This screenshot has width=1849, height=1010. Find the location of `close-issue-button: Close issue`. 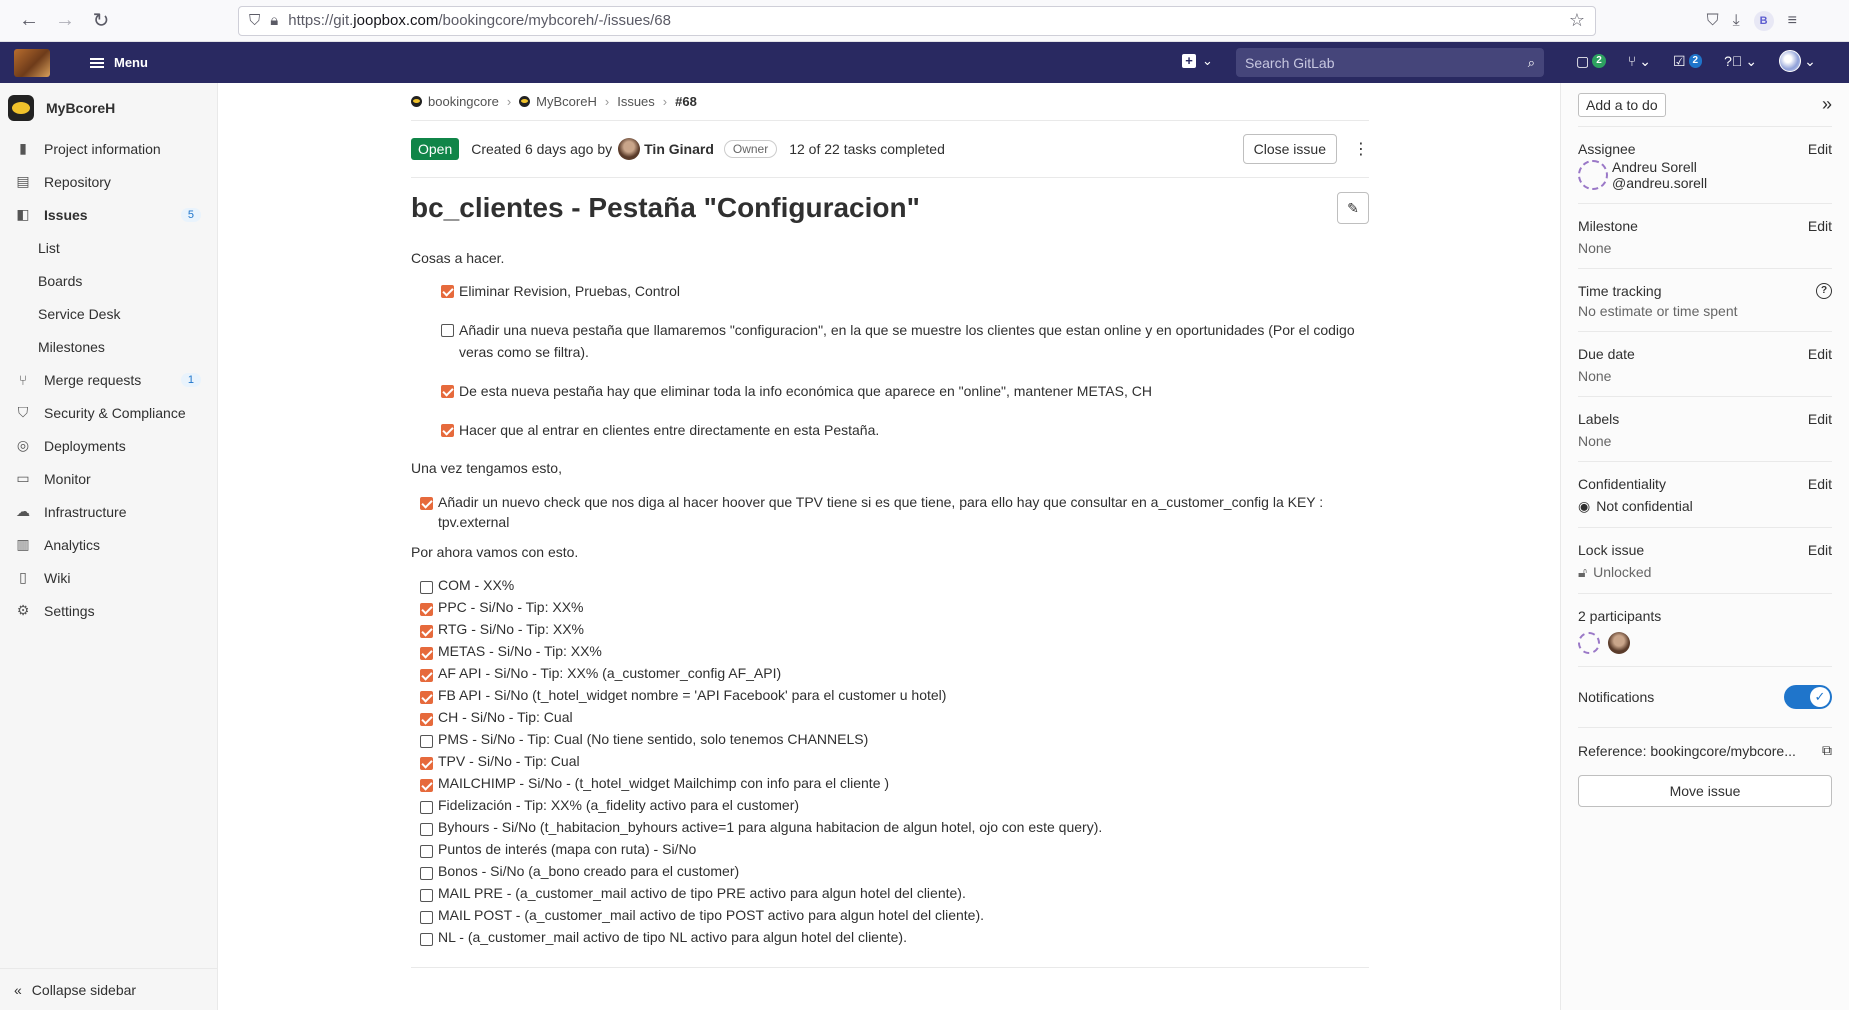

close-issue-button: Close issue is located at coordinates (1289, 149).